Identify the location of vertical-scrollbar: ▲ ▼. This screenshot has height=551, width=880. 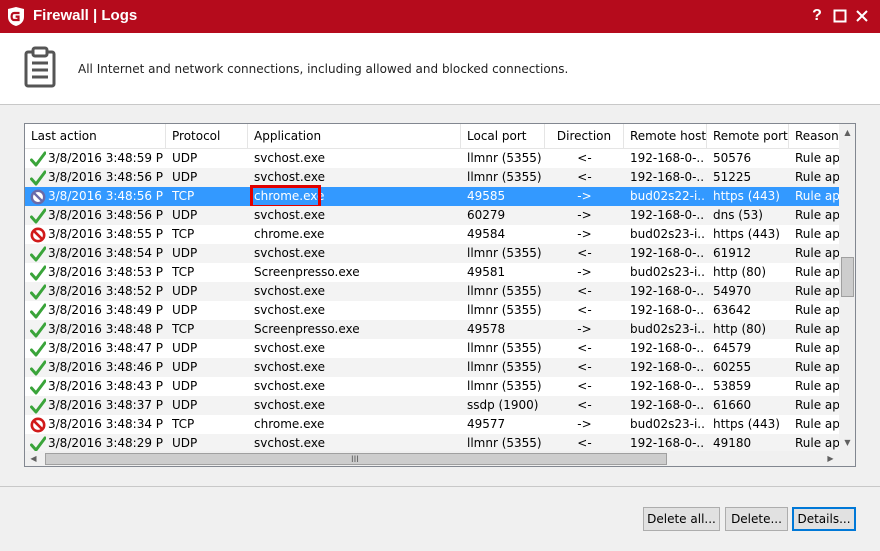
(847, 287).